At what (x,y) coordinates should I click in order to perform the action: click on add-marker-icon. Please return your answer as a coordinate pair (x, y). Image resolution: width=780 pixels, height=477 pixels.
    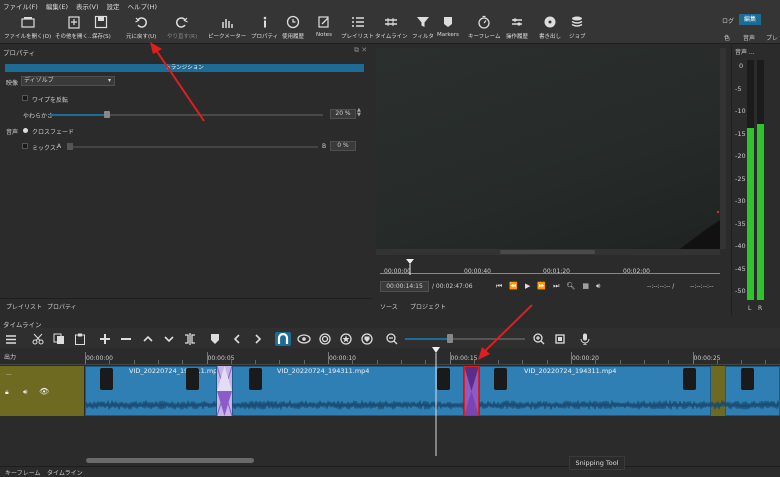
    Looking at the image, I should click on (215, 339).